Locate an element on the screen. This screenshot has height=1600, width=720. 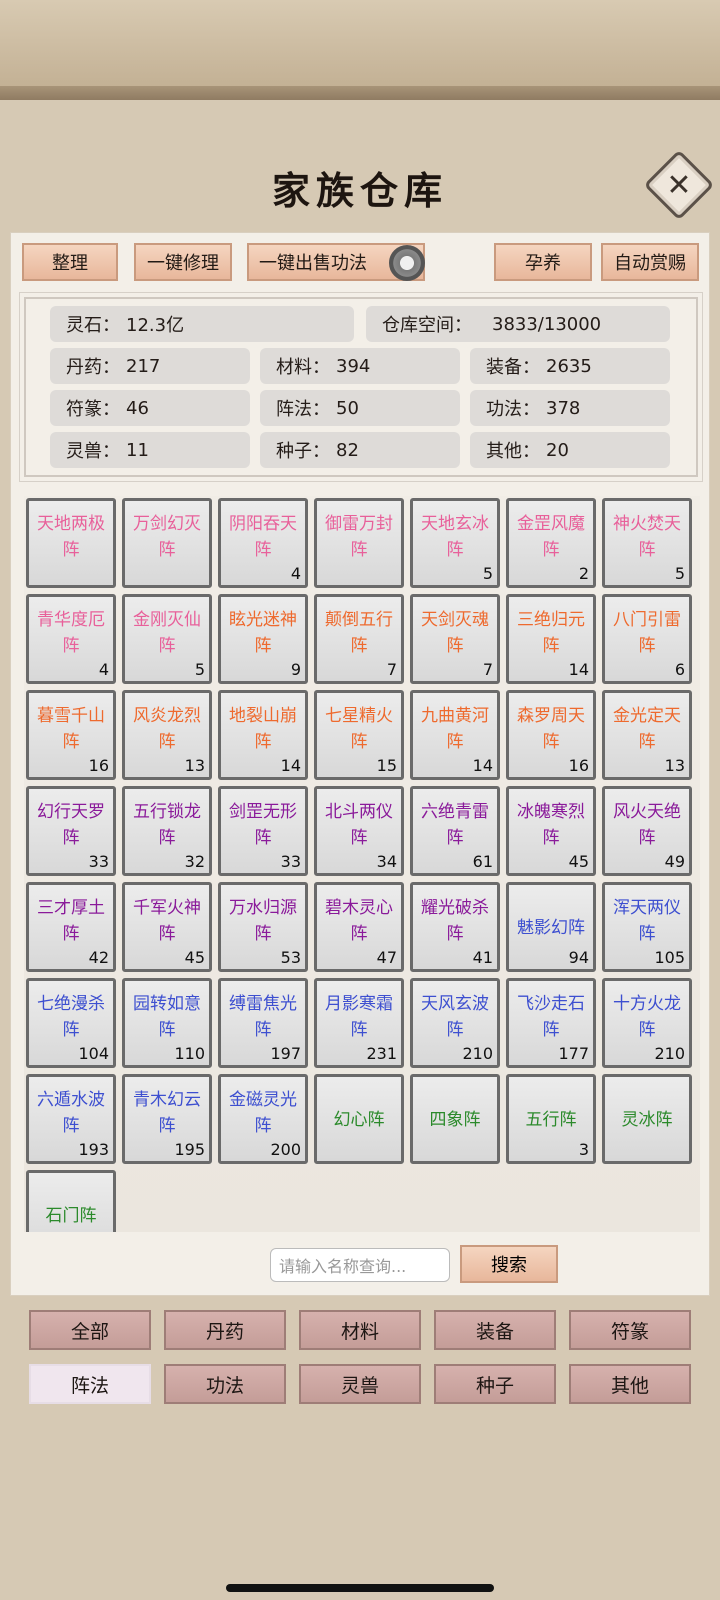
item-name: 缚雷焦光阵 is located at coordinates (263, 1017).